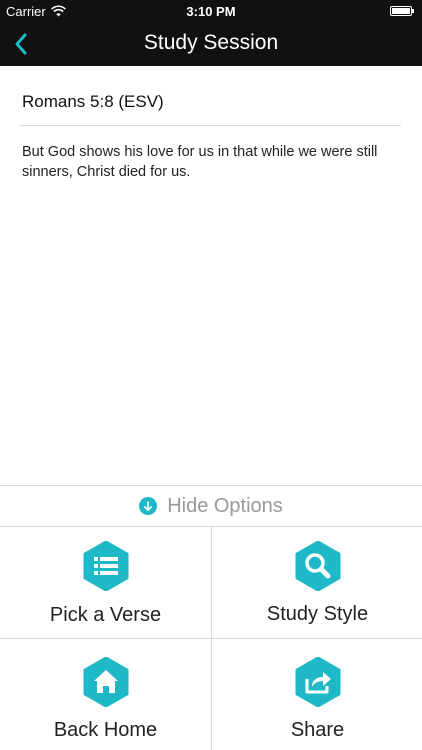 The height and width of the screenshot is (750, 422). Describe the element at coordinates (105, 566) in the screenshot. I see `list-icon` at that location.